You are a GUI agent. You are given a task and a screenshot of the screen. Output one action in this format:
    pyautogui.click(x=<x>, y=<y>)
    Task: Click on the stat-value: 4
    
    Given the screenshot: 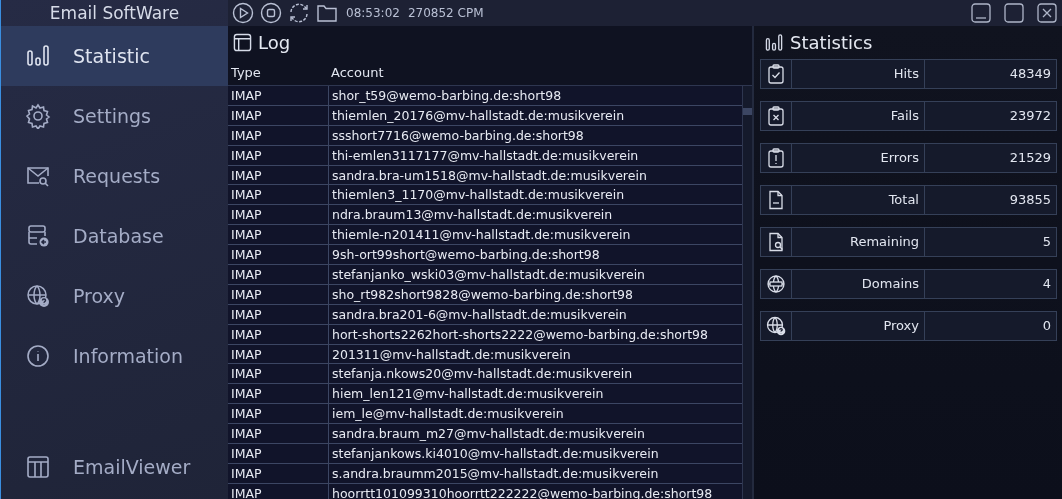 What is the action you would take?
    pyautogui.click(x=1046, y=284)
    